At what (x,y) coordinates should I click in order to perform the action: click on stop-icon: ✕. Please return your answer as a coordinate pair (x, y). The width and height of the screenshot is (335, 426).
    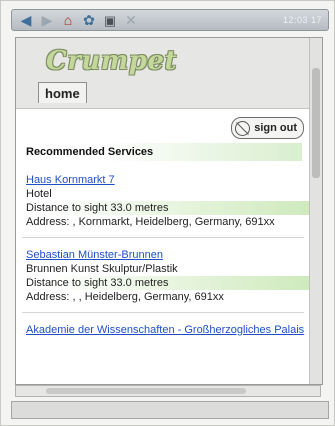
    Looking at the image, I should click on (131, 20).